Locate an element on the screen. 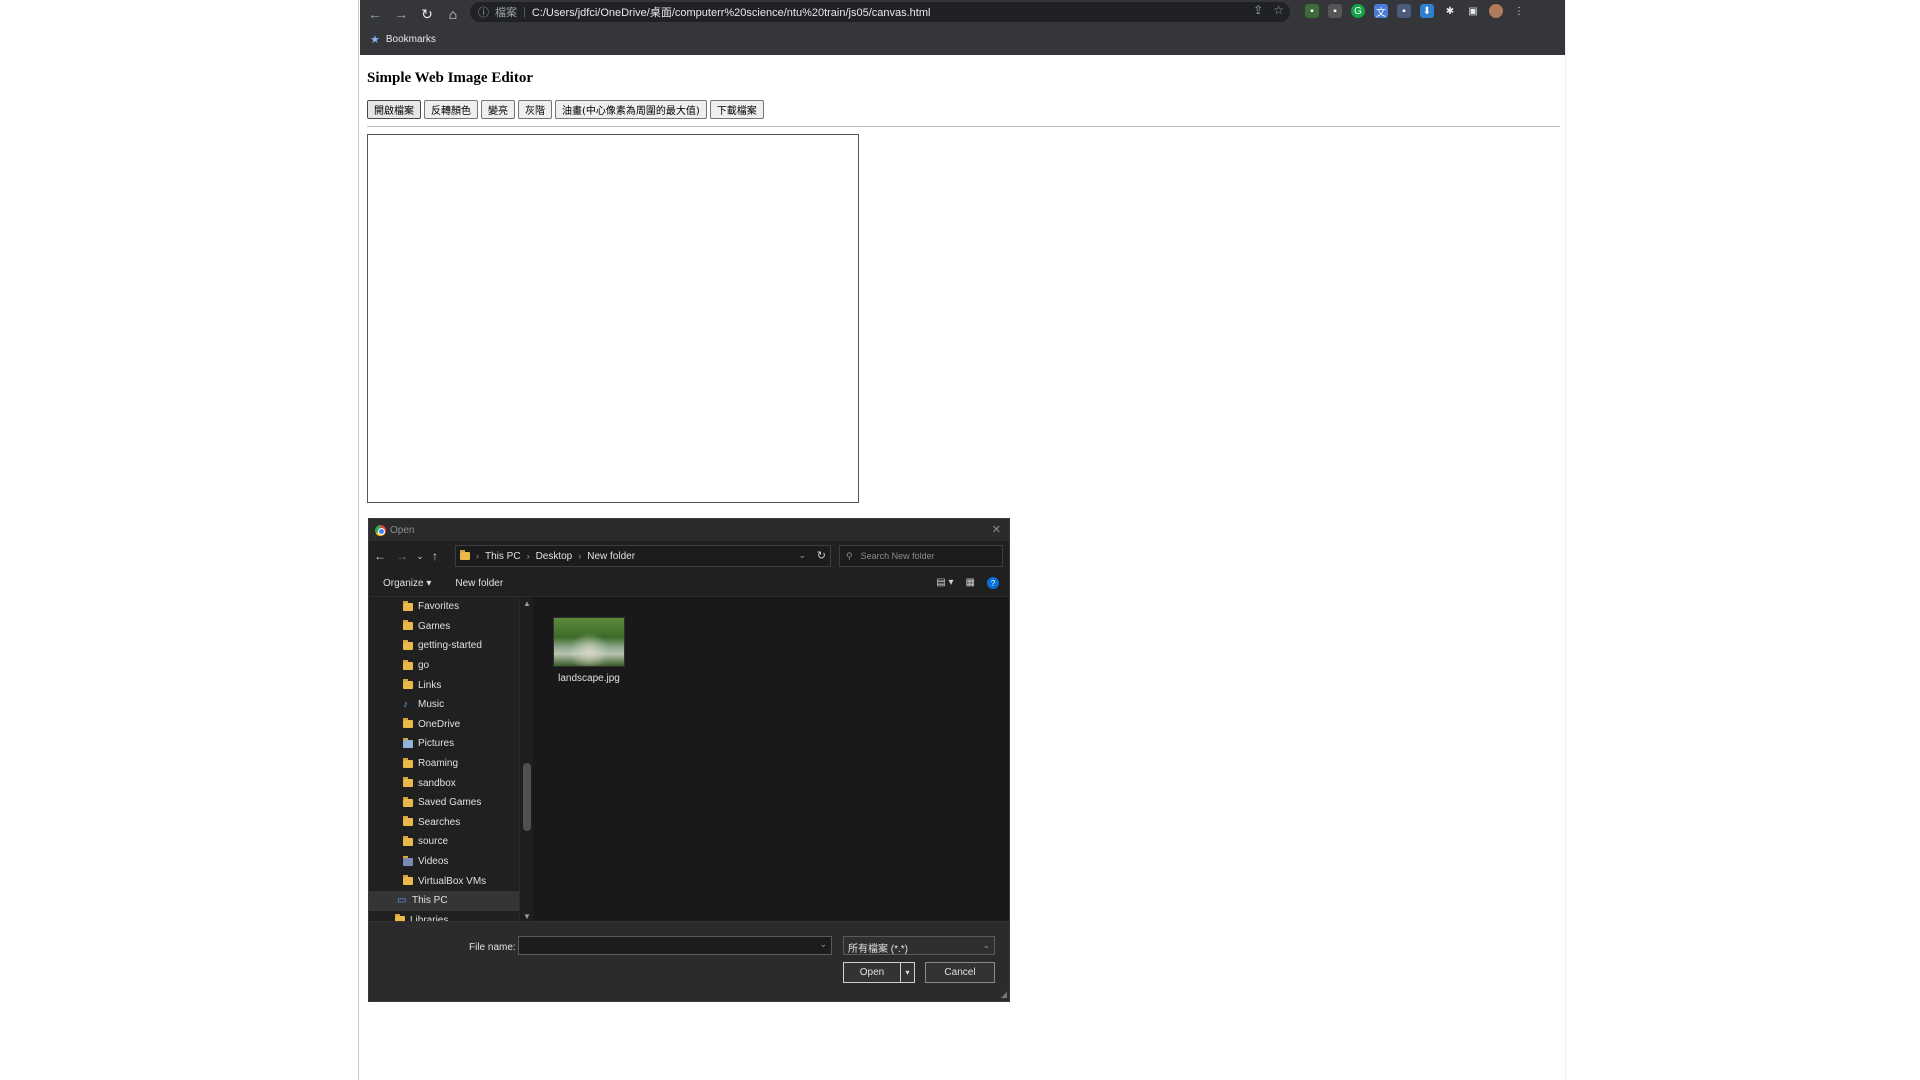 The image size is (1920, 1080). tree-item-sandbox: sandbox is located at coordinates (451, 783).